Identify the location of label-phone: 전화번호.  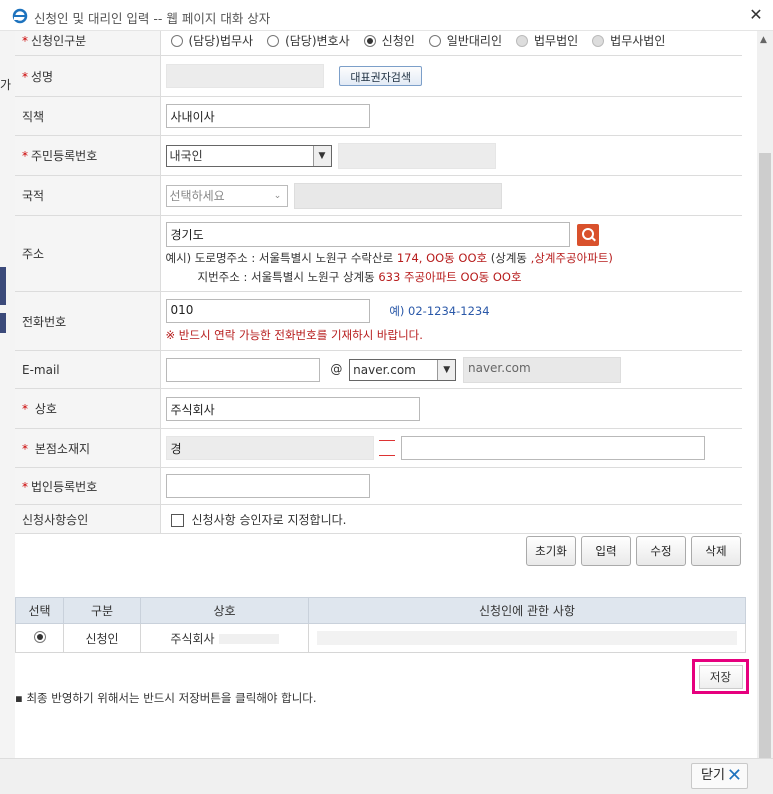
(88, 321).